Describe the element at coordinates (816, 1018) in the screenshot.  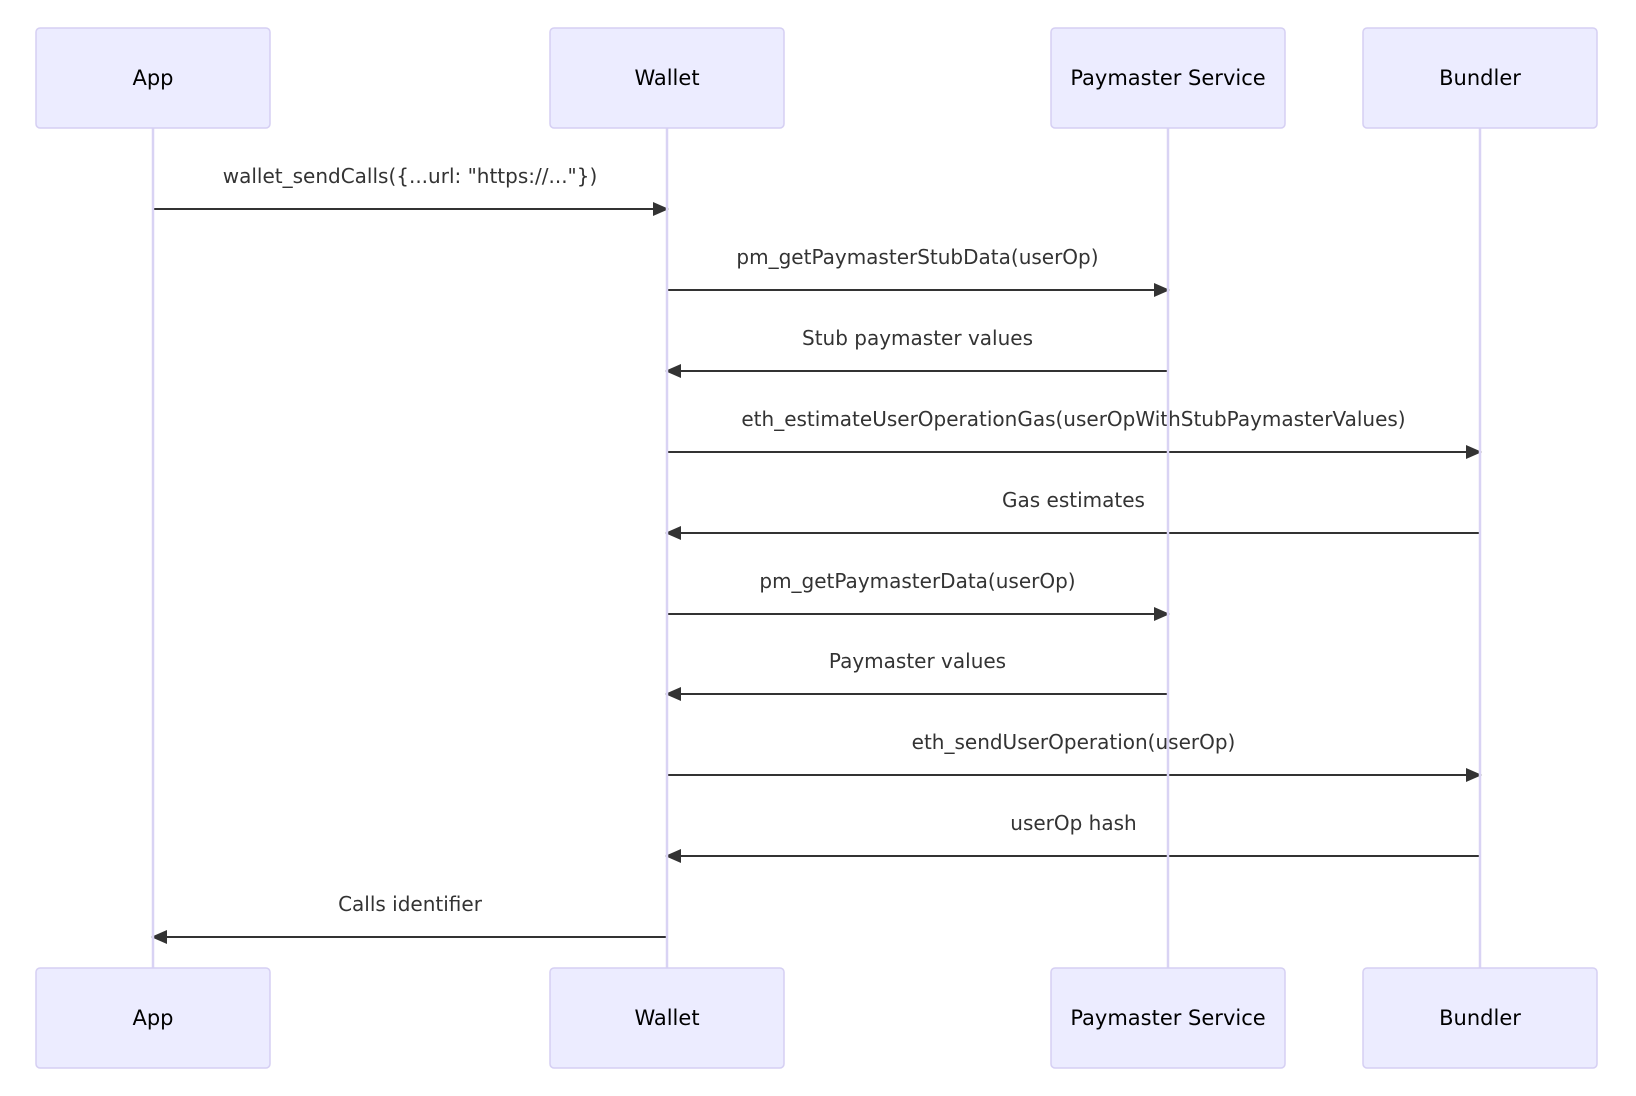
I see `actors-bottom: App Wallet Paymaster Service Bundler` at that location.